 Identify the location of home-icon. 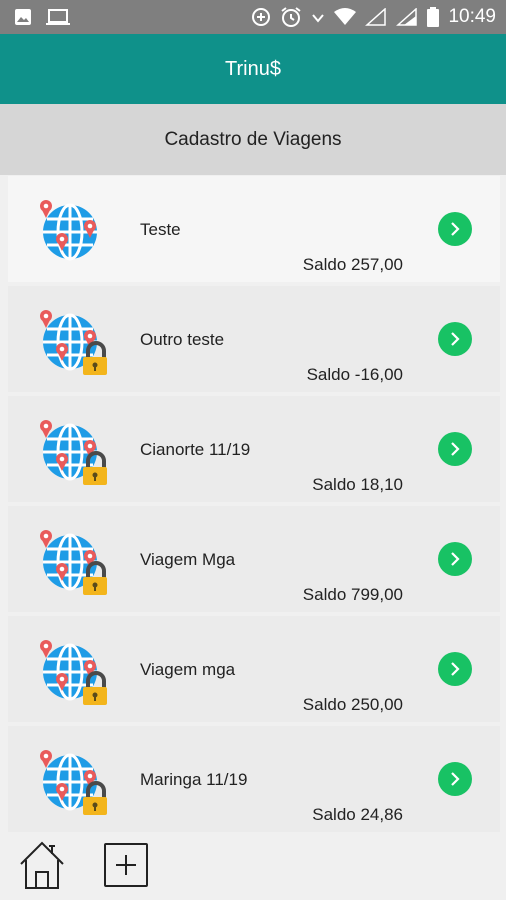
(42, 865).